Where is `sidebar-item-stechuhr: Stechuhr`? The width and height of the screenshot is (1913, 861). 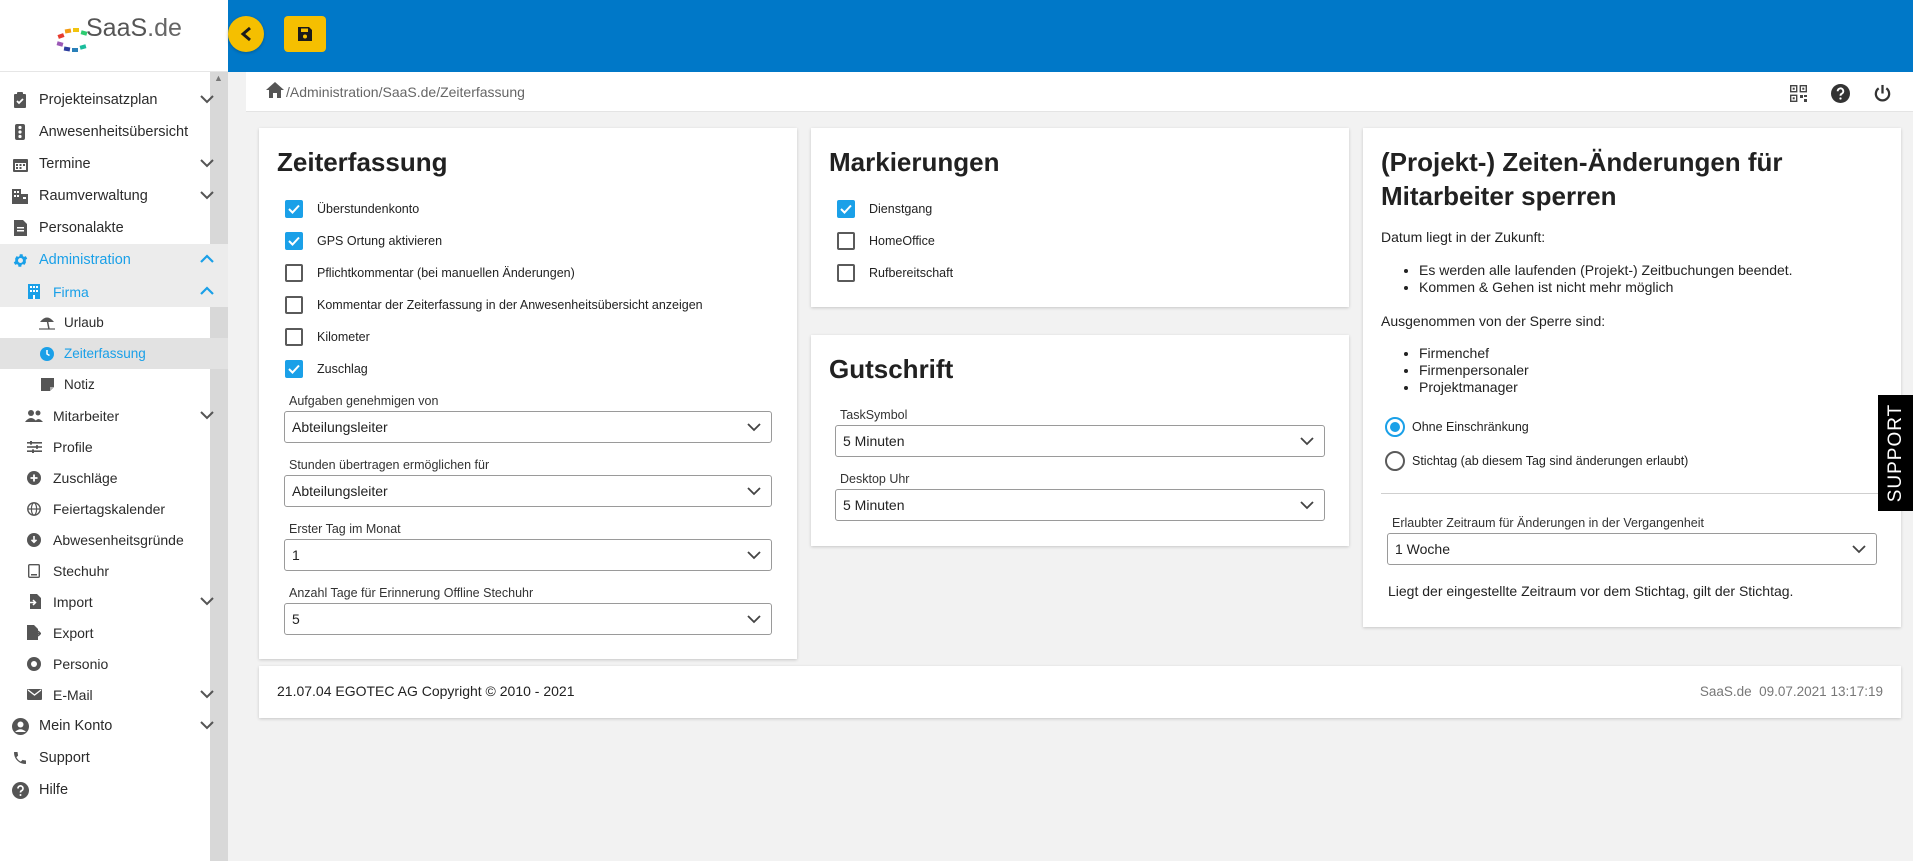 sidebar-item-stechuhr: Stechuhr is located at coordinates (114, 570).